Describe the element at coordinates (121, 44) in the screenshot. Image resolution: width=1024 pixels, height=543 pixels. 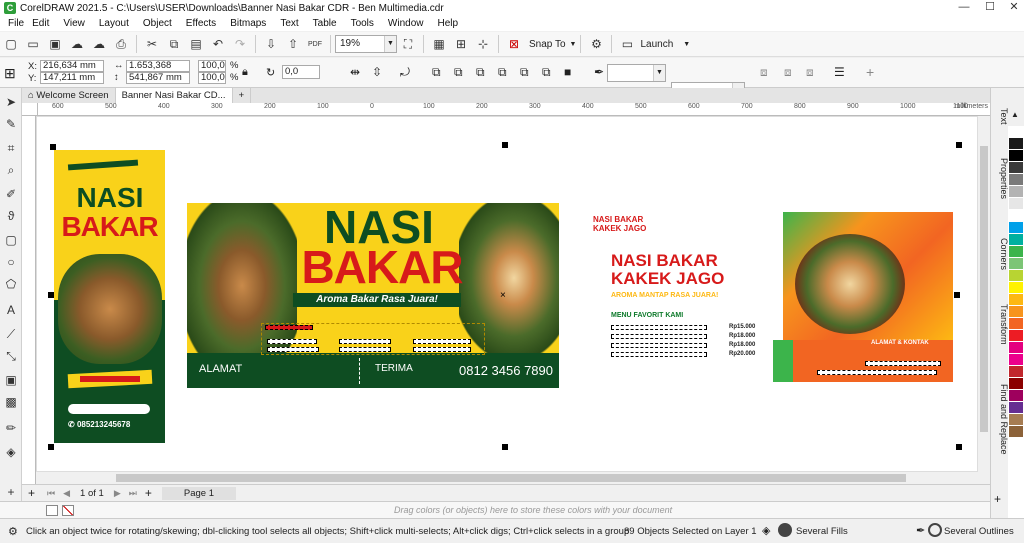
I see `print-icon: ⎙` at that location.